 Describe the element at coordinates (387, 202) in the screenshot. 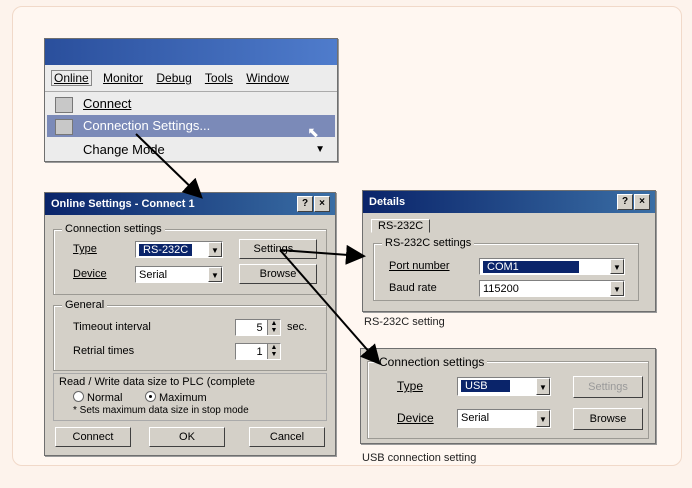

I see `dialog-title: Details` at that location.